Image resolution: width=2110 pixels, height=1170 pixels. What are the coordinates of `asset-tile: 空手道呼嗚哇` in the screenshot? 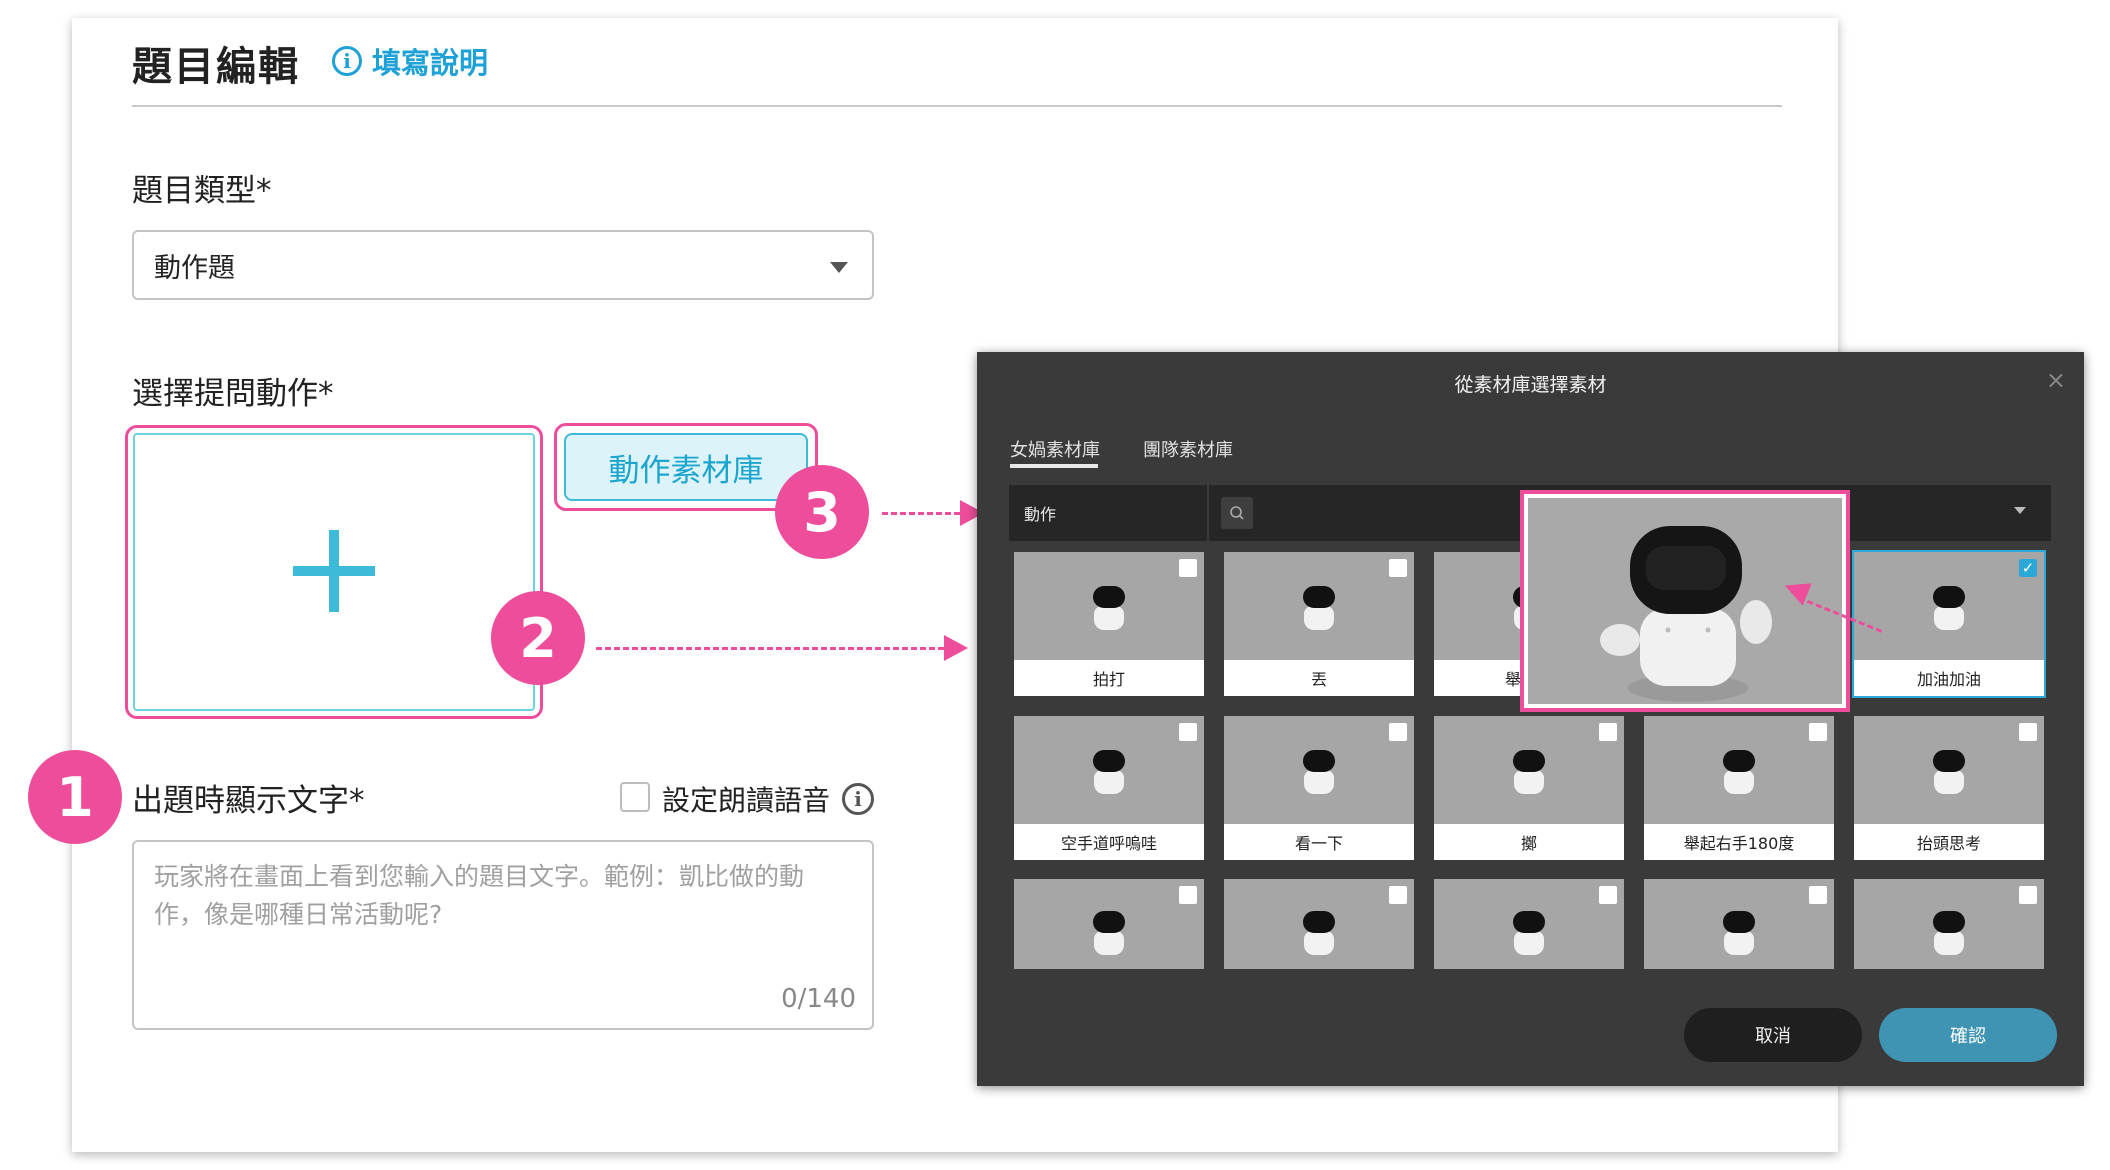 It's located at (1109, 788).